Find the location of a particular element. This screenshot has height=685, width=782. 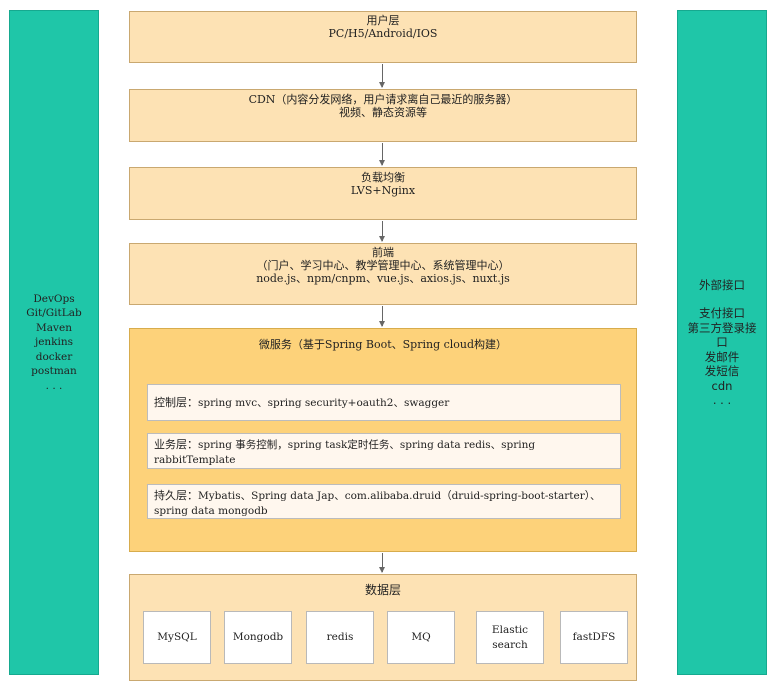

datastore-mongodb: Mongodb is located at coordinates (258, 637).